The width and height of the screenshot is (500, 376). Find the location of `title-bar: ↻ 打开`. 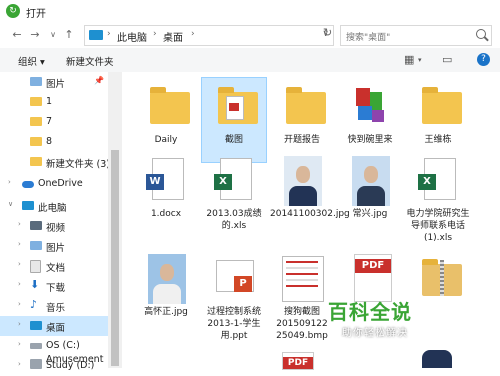

title-bar: ↻ 打开 is located at coordinates (250, 11).